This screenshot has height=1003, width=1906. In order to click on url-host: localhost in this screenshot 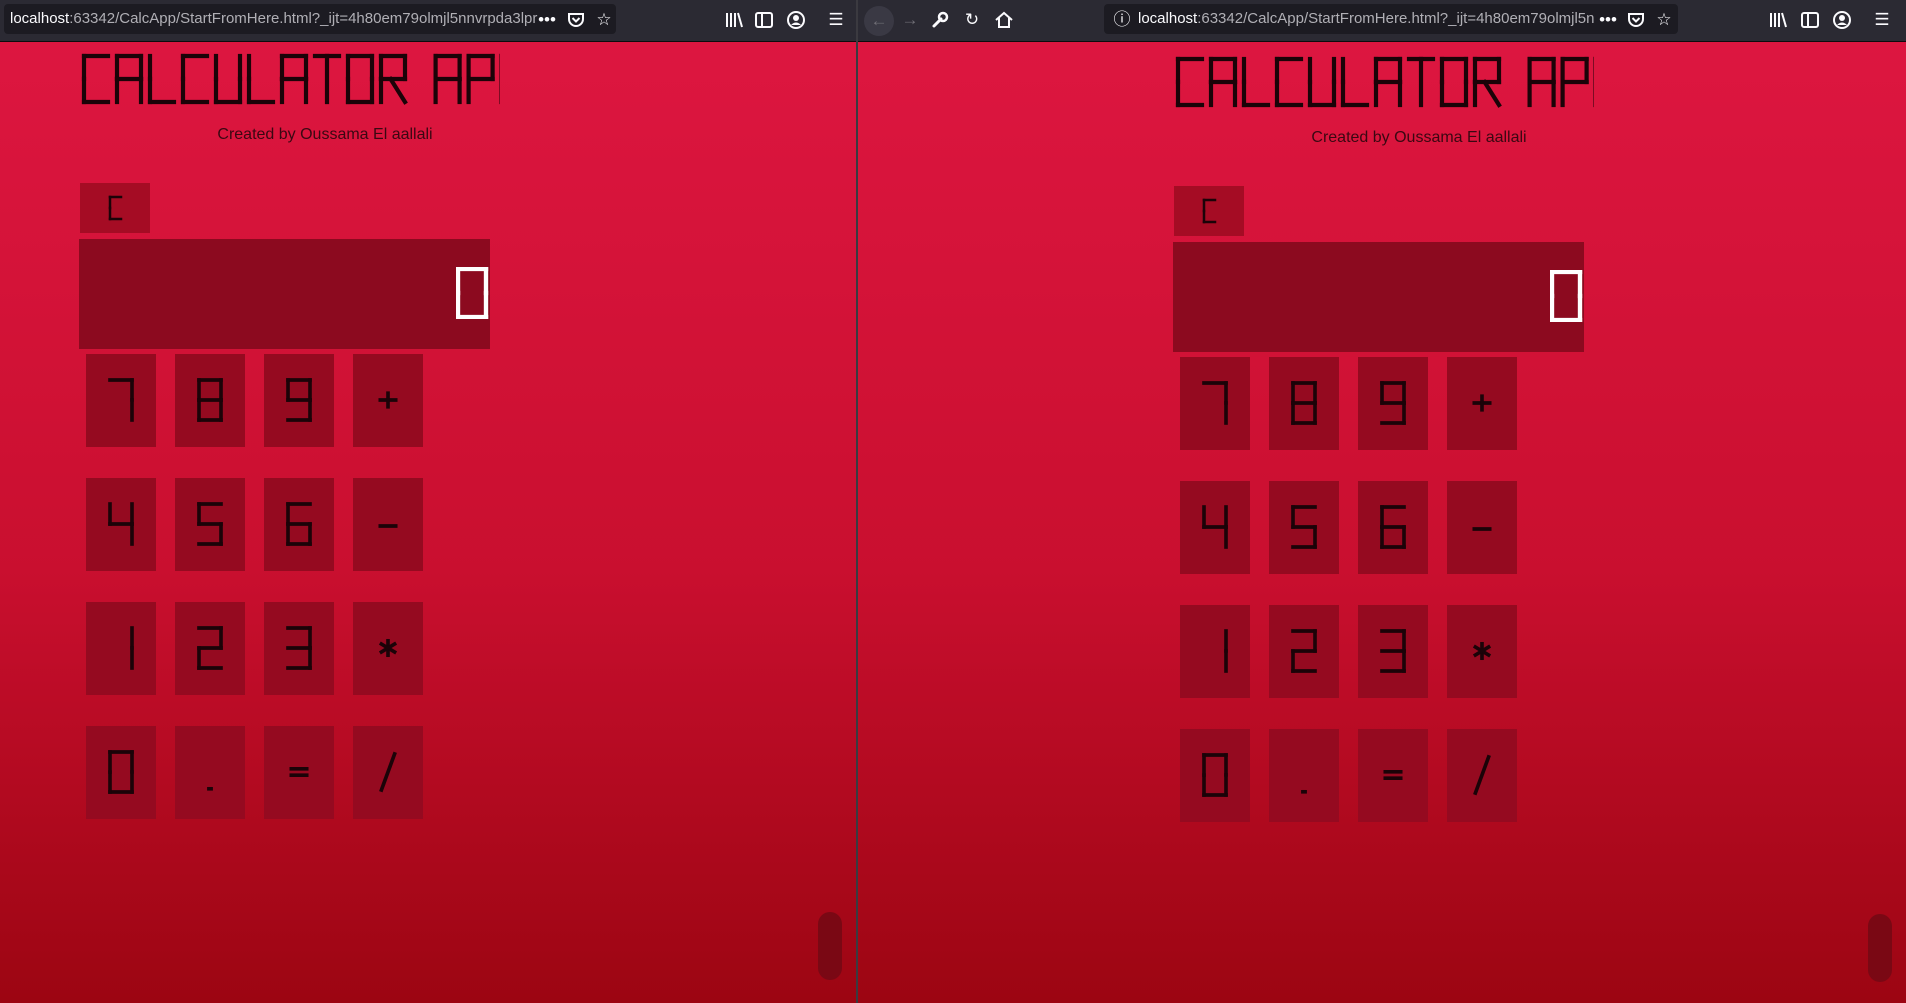, I will do `click(40, 18)`.